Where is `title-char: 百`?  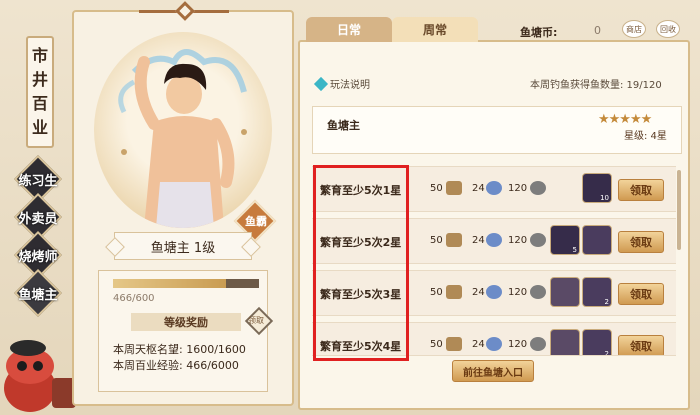 title-char: 百 is located at coordinates (39, 103).